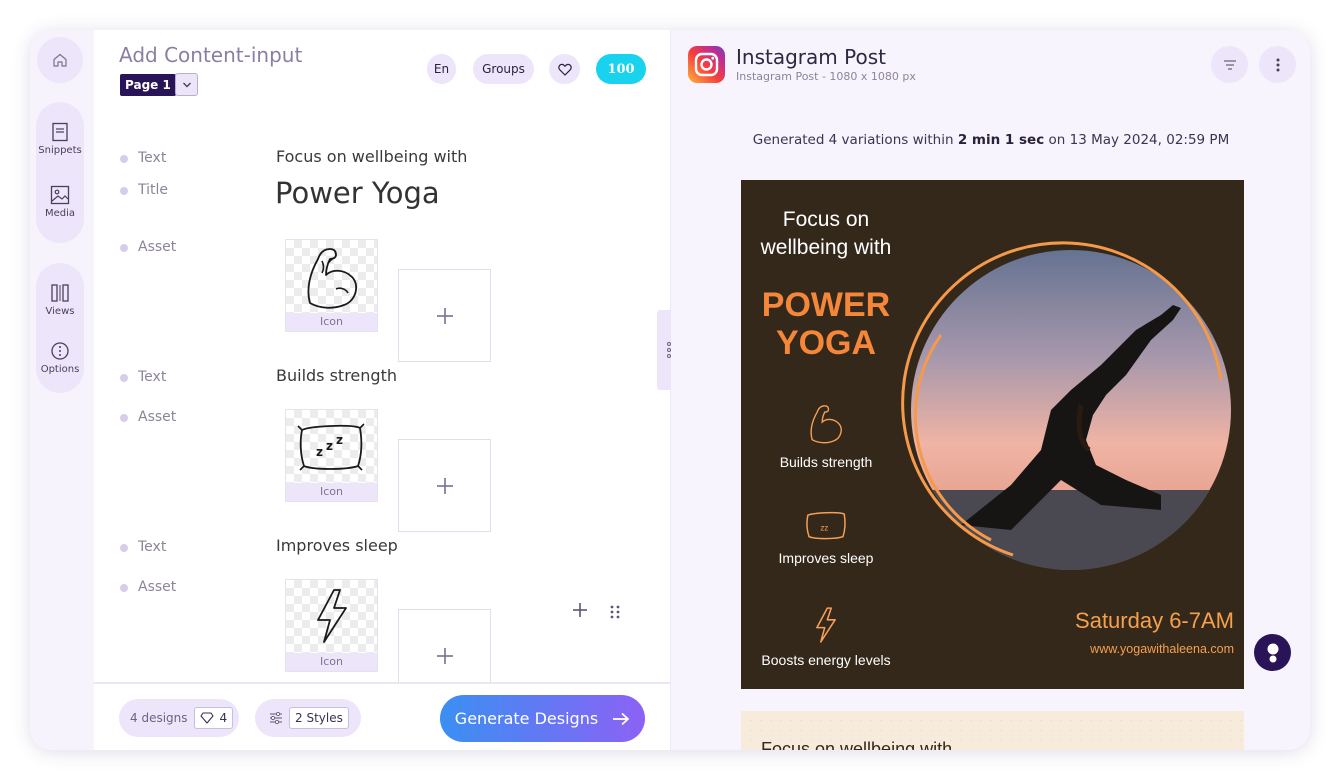 The height and width of the screenshot is (781, 1340). What do you see at coordinates (336, 375) in the screenshot?
I see `text-input-strength: Builds strength` at bounding box center [336, 375].